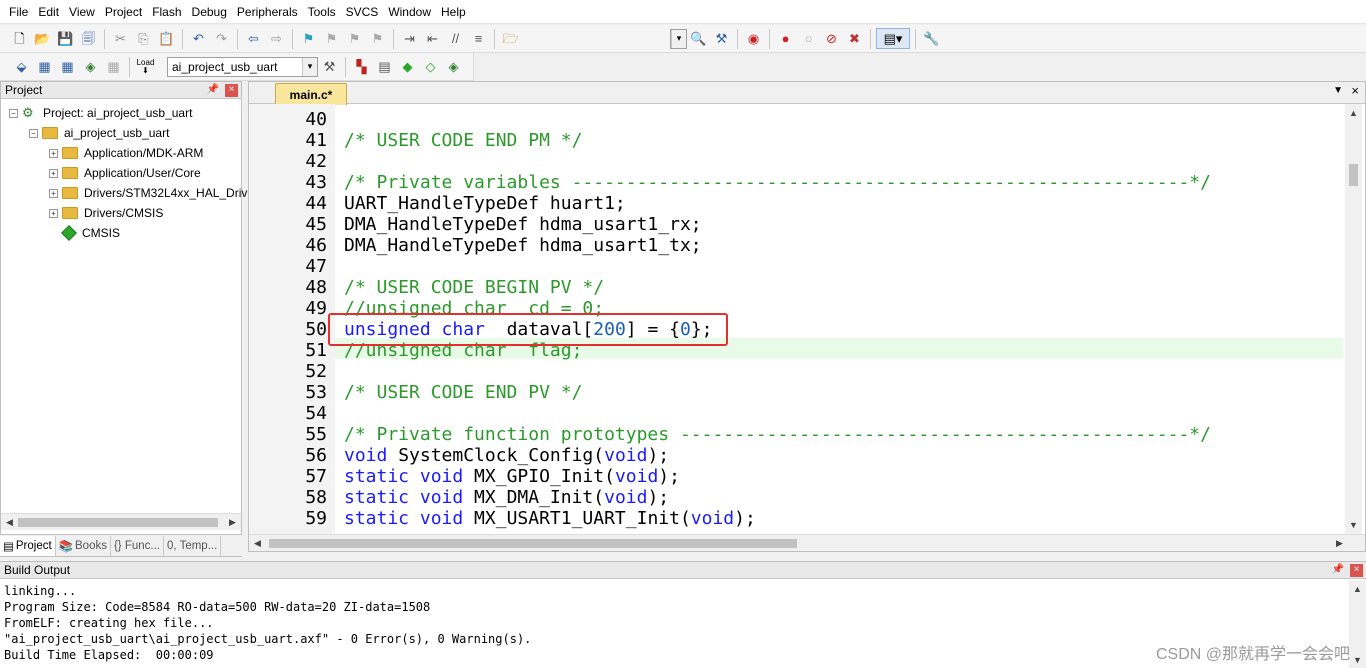 This screenshot has width=1366, height=668. I want to click on tree-item: + Drivers/STM32L4xx_HAL_Driv, so click(148, 193).